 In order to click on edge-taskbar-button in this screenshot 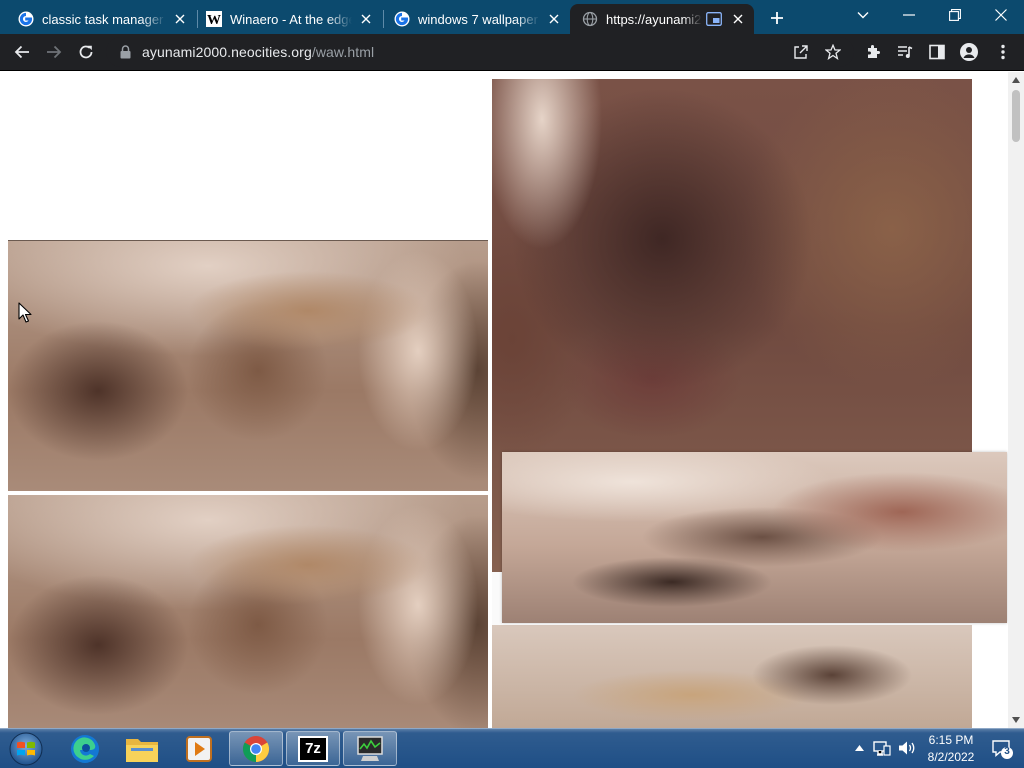, I will do `click(85, 748)`.